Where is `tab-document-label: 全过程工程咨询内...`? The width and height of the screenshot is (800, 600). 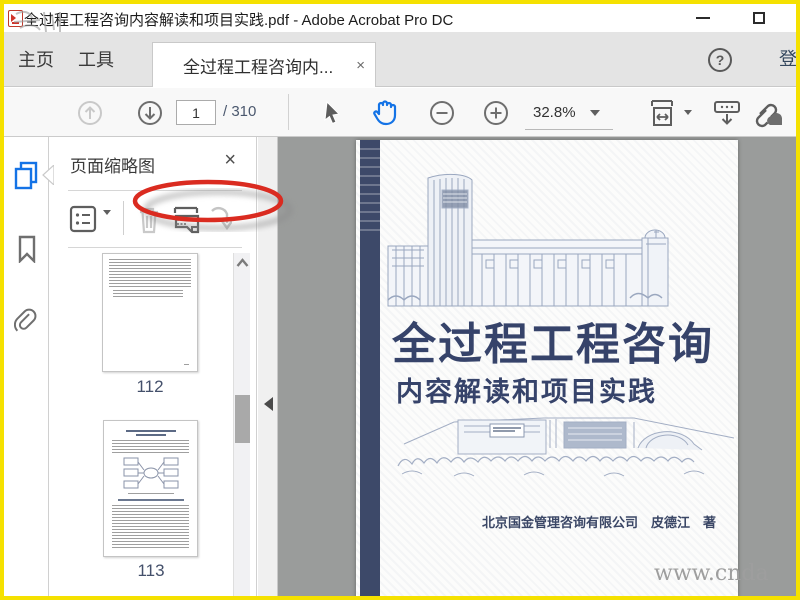 tab-document-label: 全过程工程咨询内... is located at coordinates (258, 67).